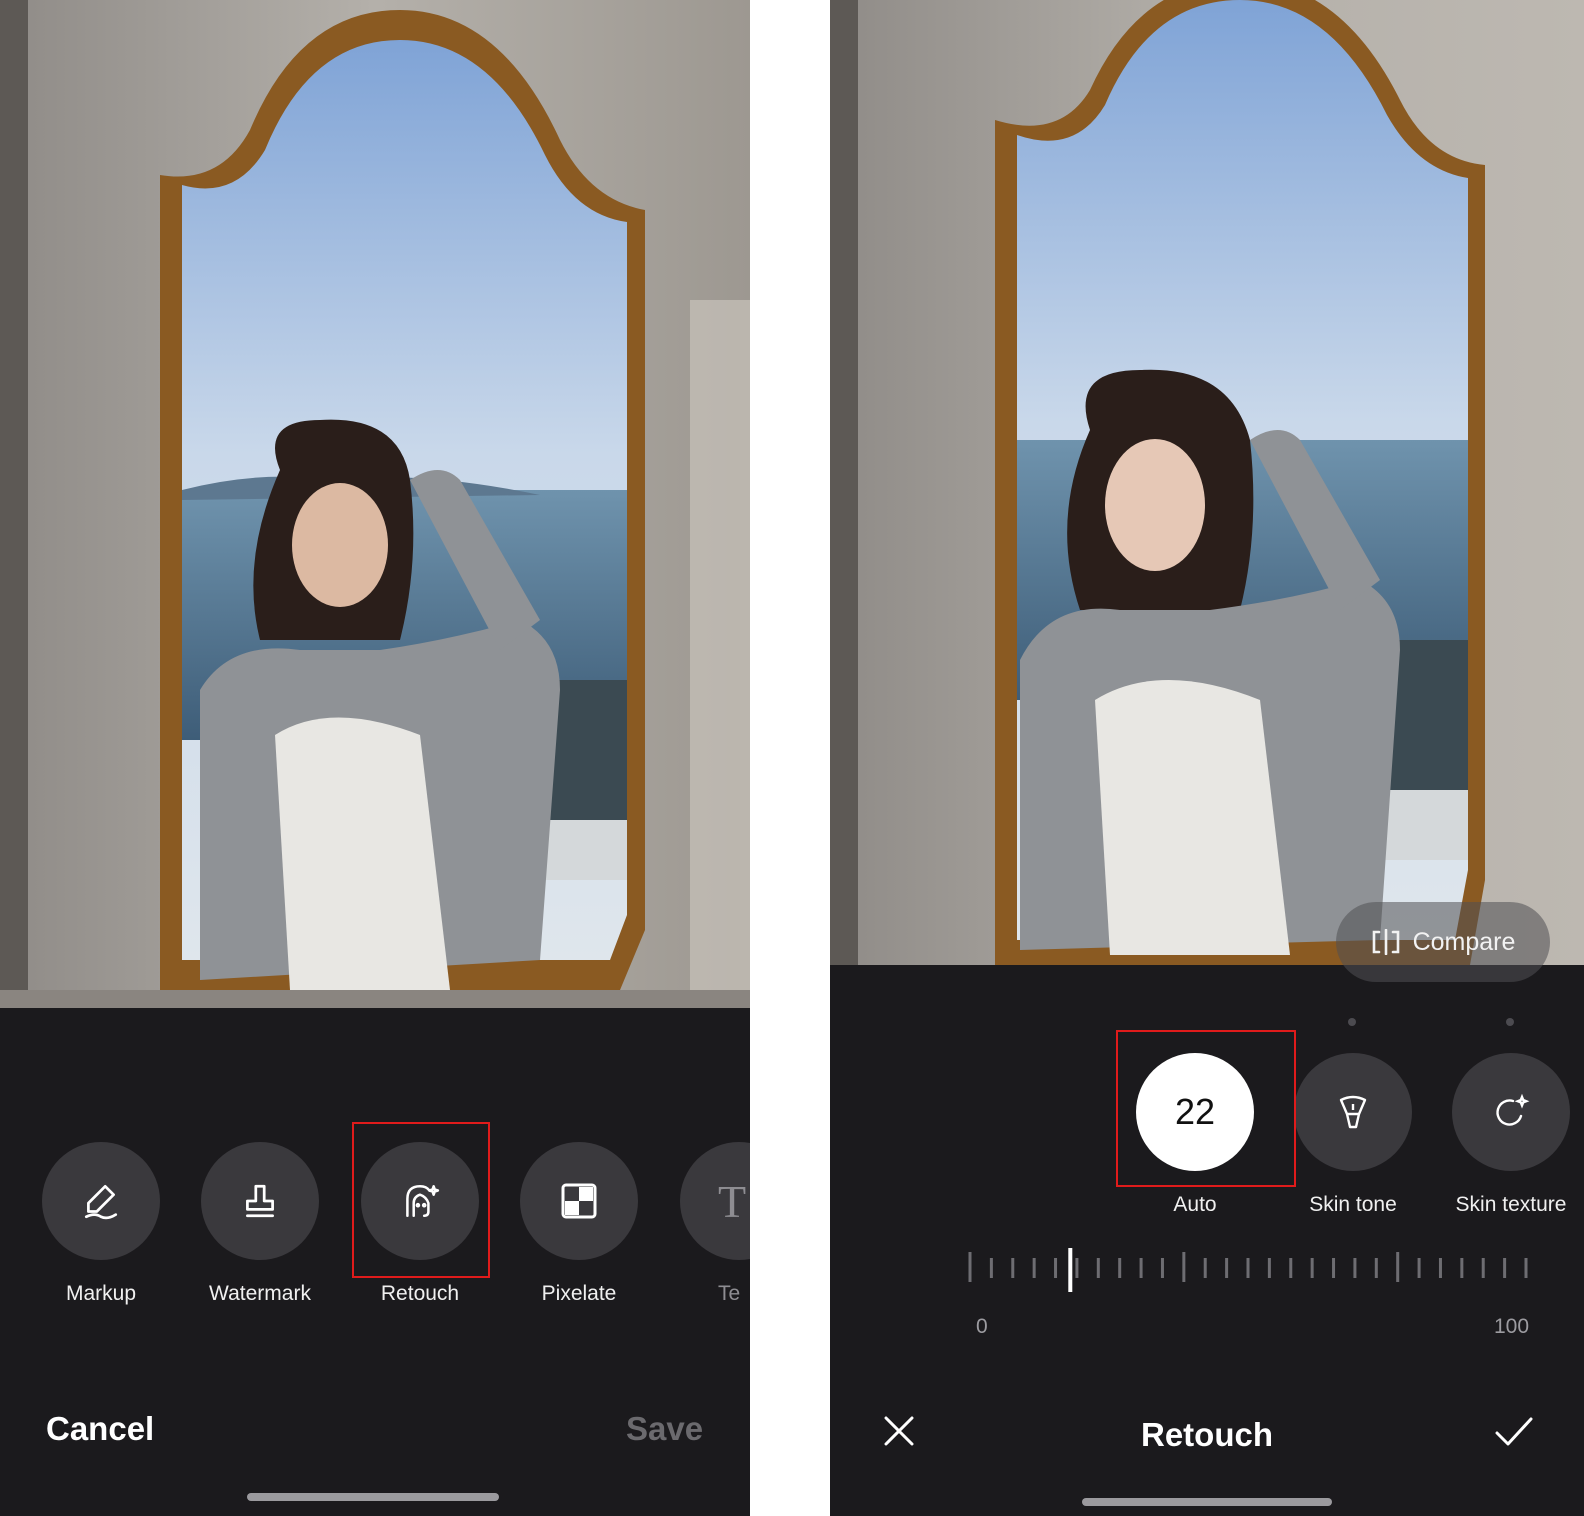 The image size is (1584, 1516). What do you see at coordinates (1514, 1434) in the screenshot?
I see `check-icon` at bounding box center [1514, 1434].